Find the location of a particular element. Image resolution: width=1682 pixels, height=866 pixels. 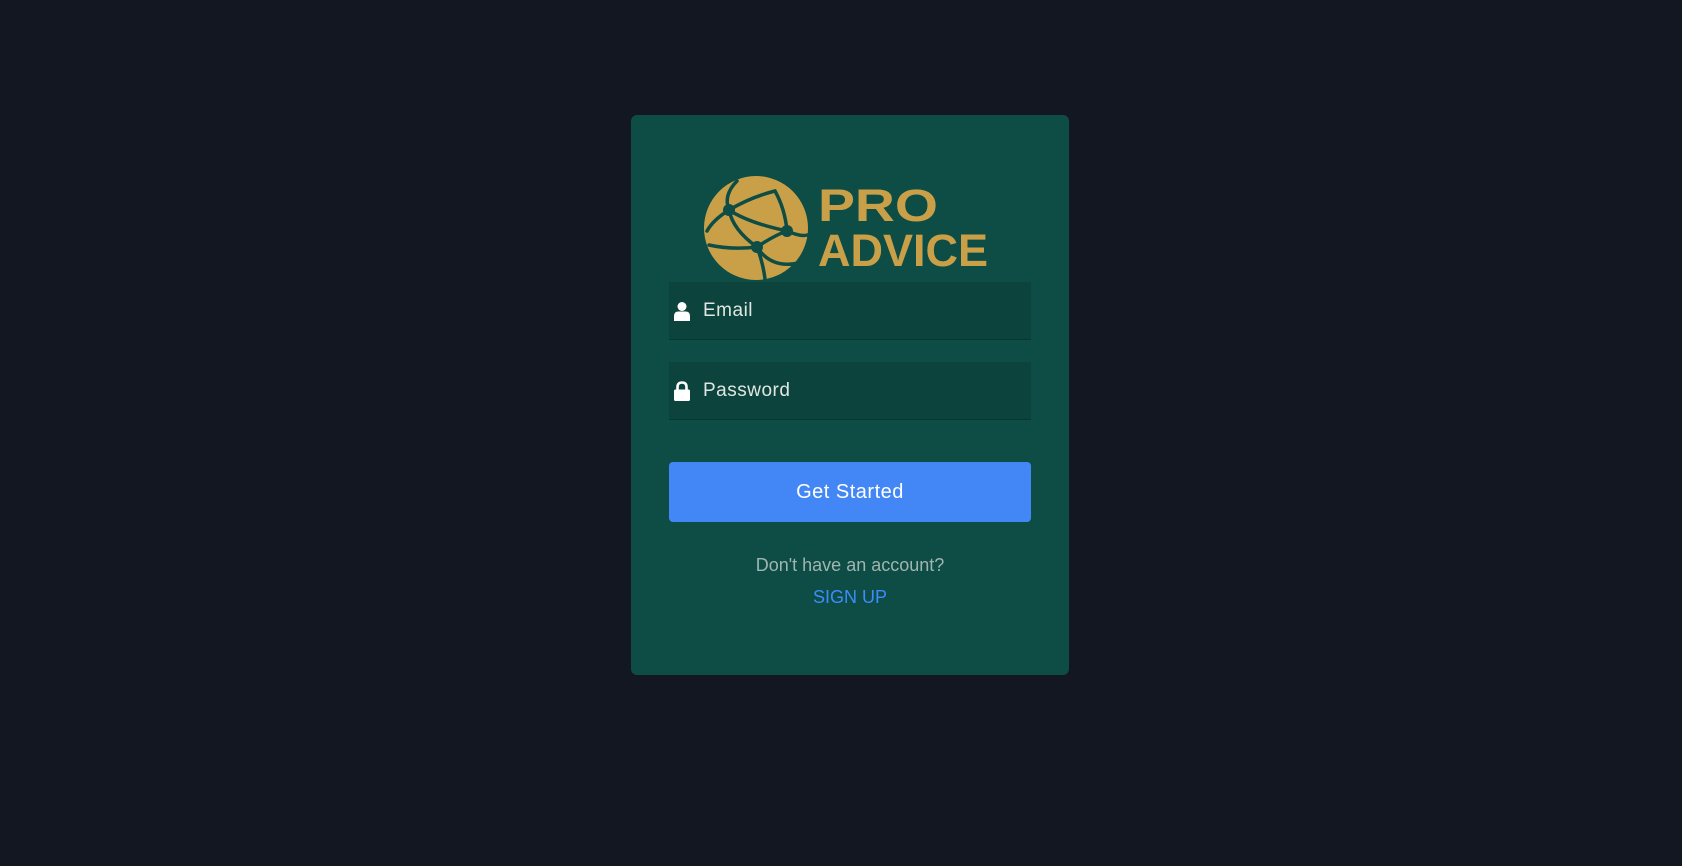

email-input is located at coordinates (867, 310).